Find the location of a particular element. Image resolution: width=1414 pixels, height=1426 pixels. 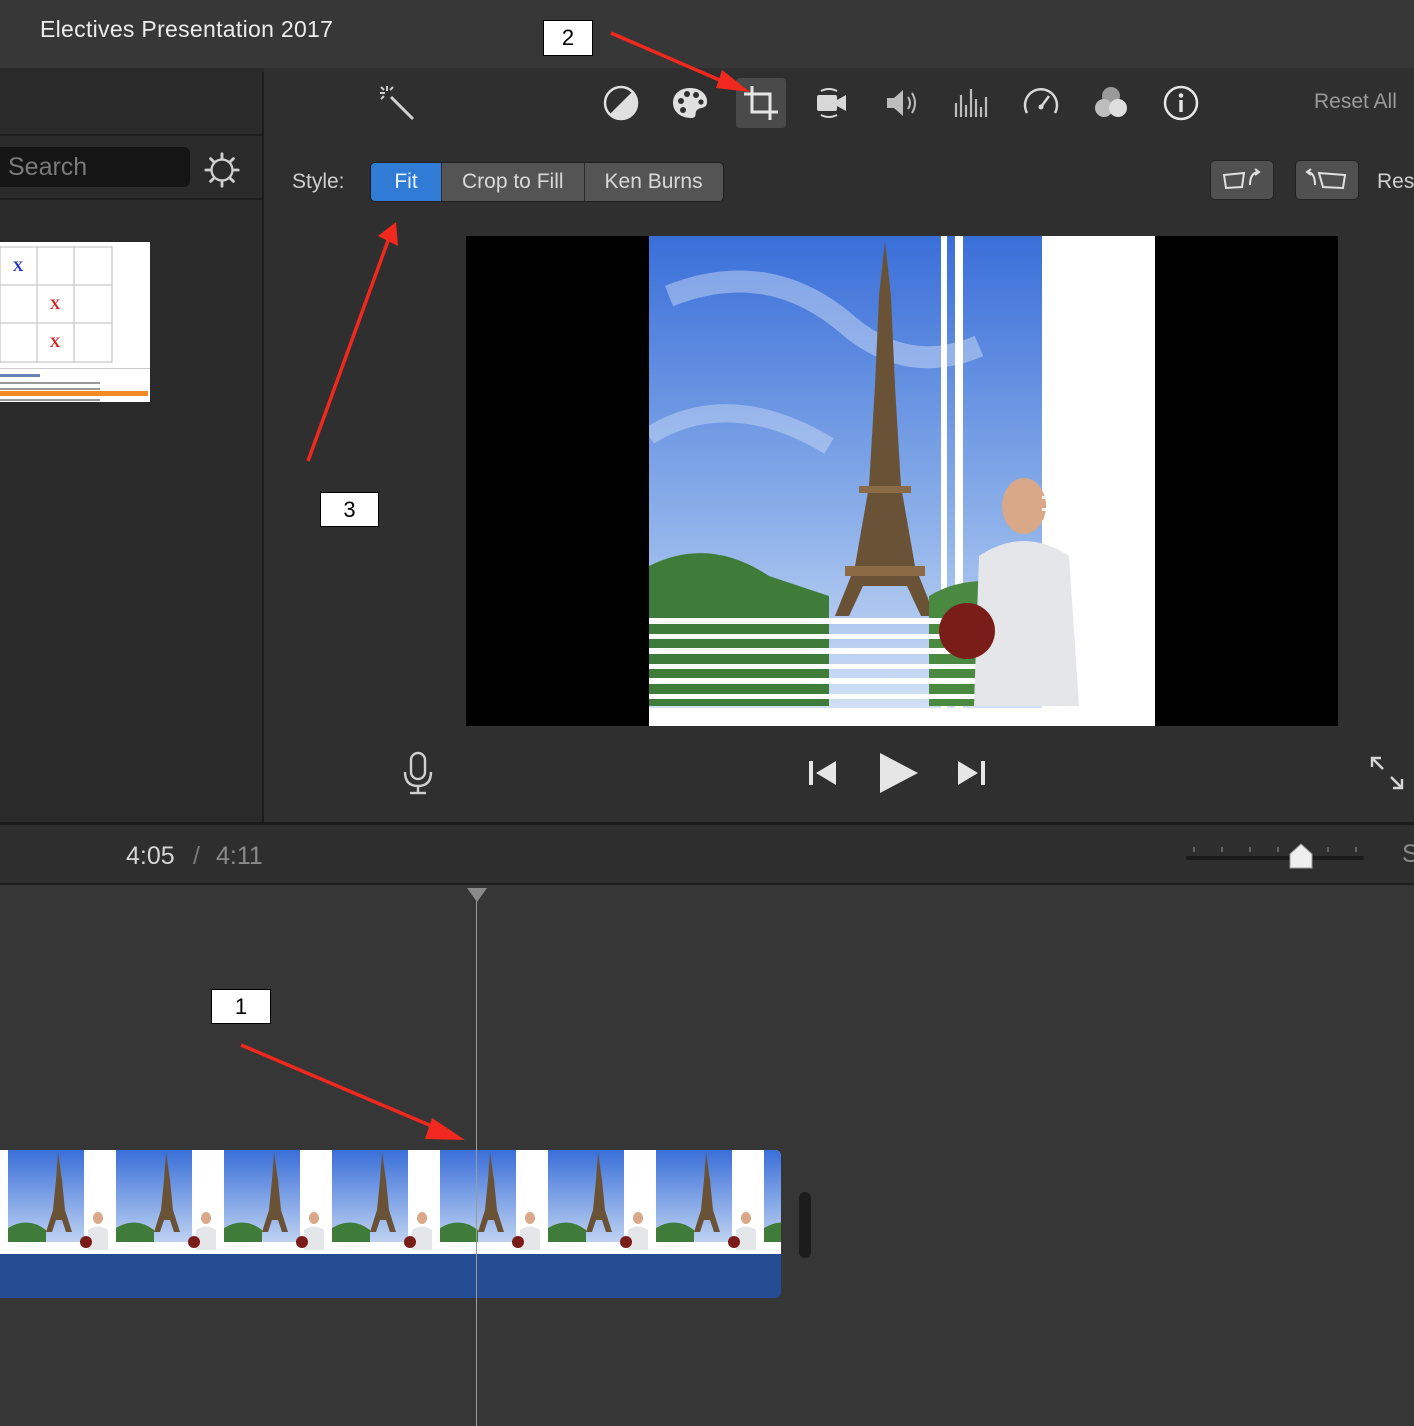

clip-filmstrip is located at coordinates (390, 1202).